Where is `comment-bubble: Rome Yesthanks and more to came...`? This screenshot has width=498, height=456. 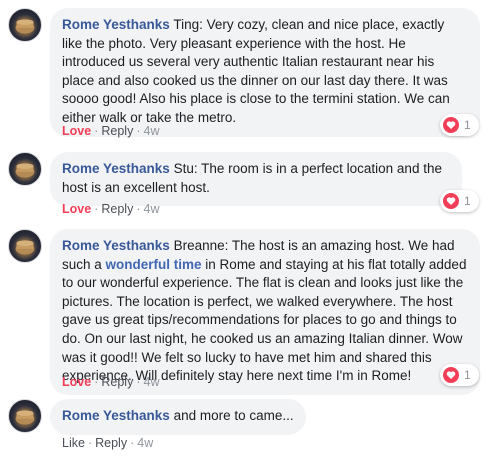
comment-bubble: Rome Yesthanks and more to came... is located at coordinates (178, 417).